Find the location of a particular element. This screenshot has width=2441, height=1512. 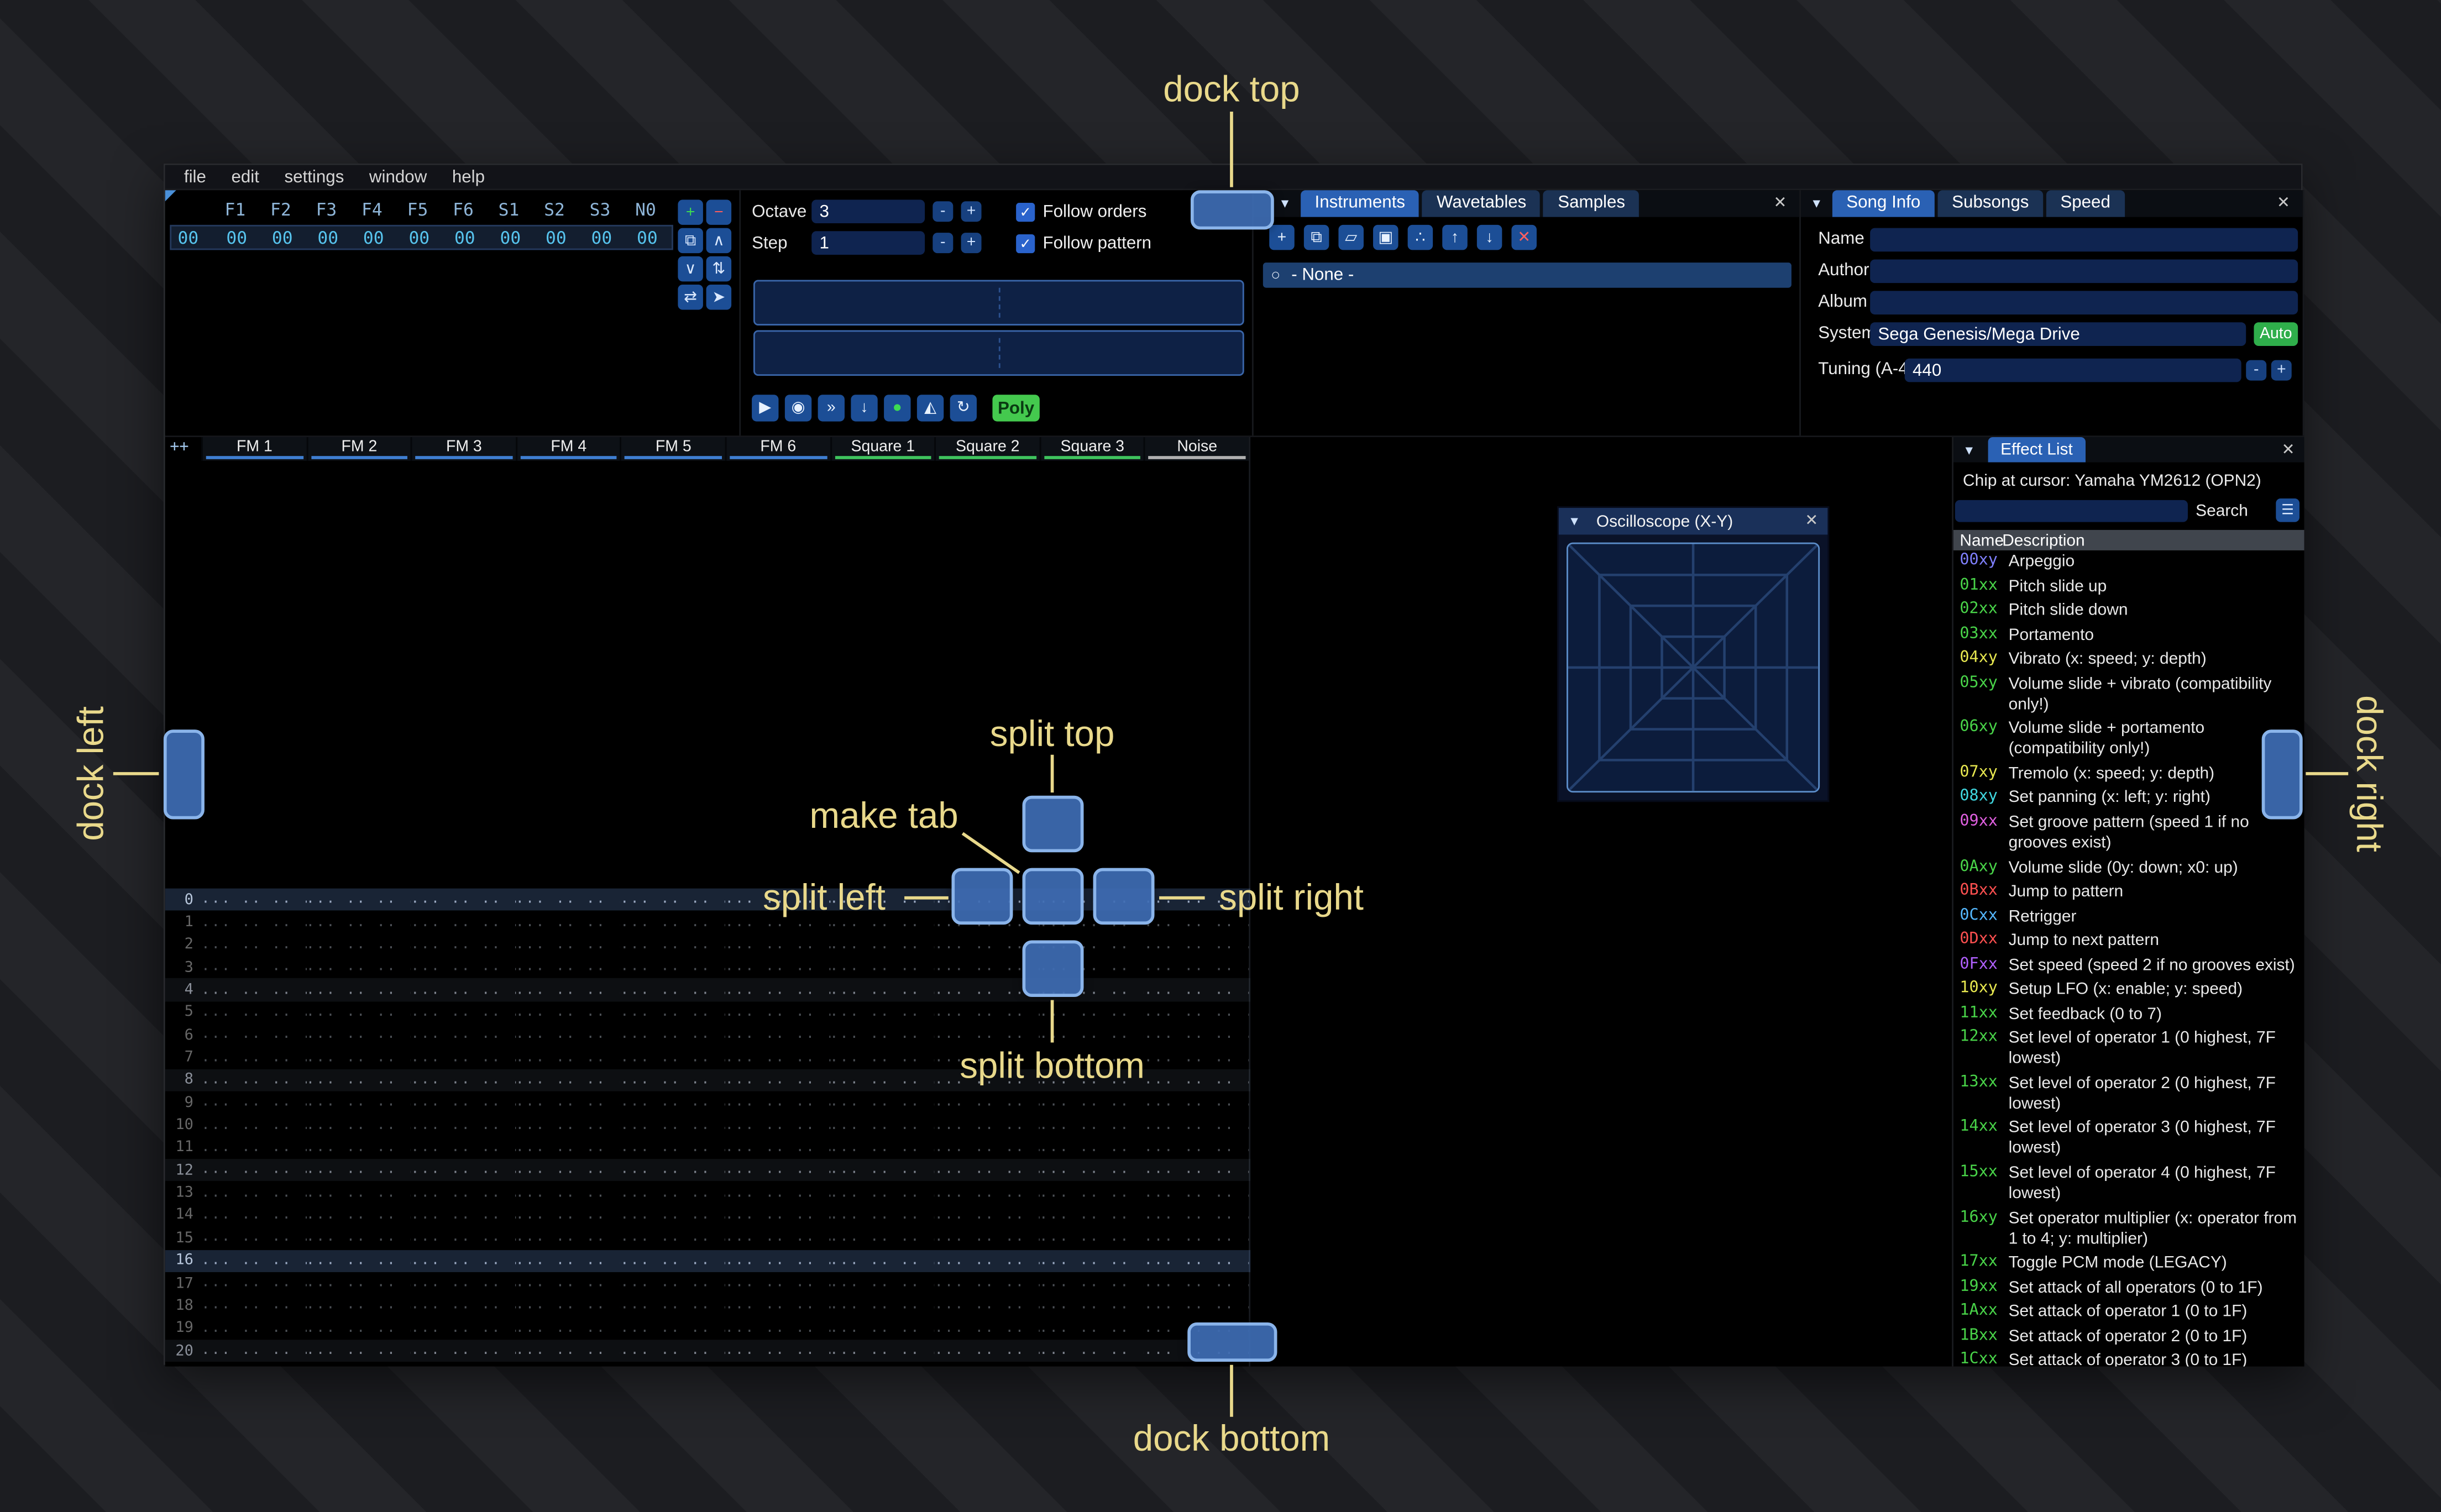

effect-row: 17xx Toggle PCM mode (LEGACY) is located at coordinates (2128, 1264).